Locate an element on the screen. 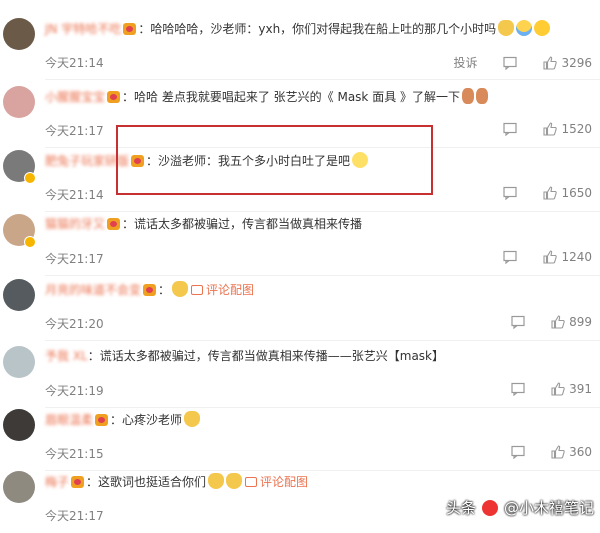 This screenshot has height=533, width=600. like-button: 1240 is located at coordinates (567, 257).